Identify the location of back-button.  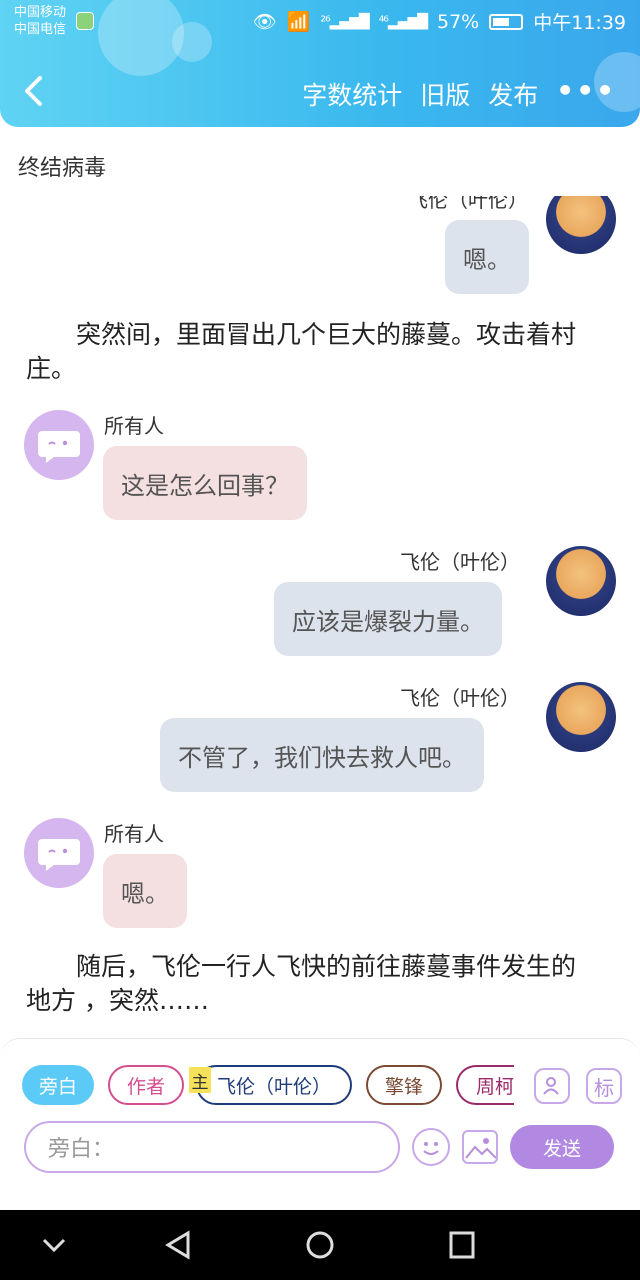
(35, 91).